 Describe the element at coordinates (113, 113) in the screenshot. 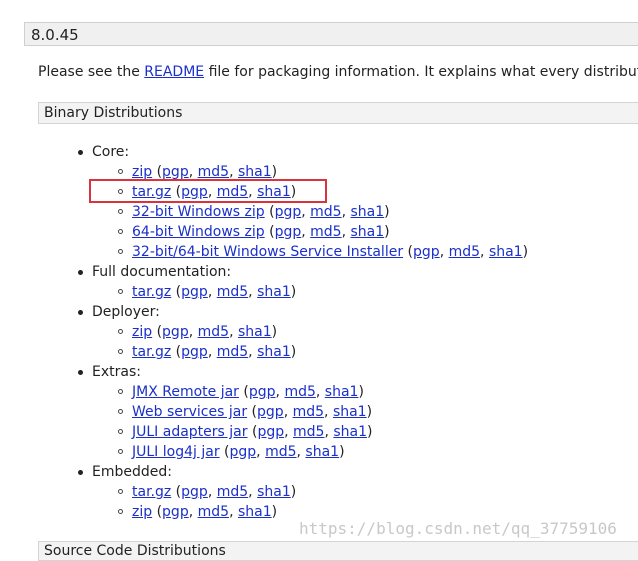

I see `binary-distributions-title: Binary Distributions` at that location.